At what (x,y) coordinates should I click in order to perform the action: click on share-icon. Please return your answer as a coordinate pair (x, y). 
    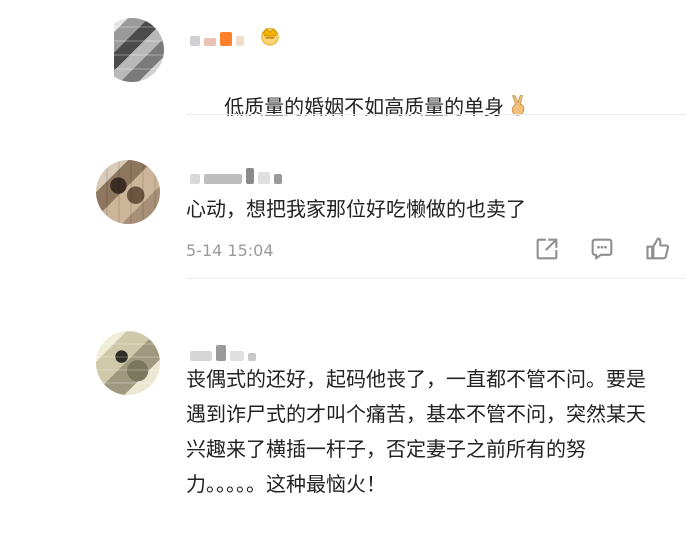
    Looking at the image, I should click on (547, 249).